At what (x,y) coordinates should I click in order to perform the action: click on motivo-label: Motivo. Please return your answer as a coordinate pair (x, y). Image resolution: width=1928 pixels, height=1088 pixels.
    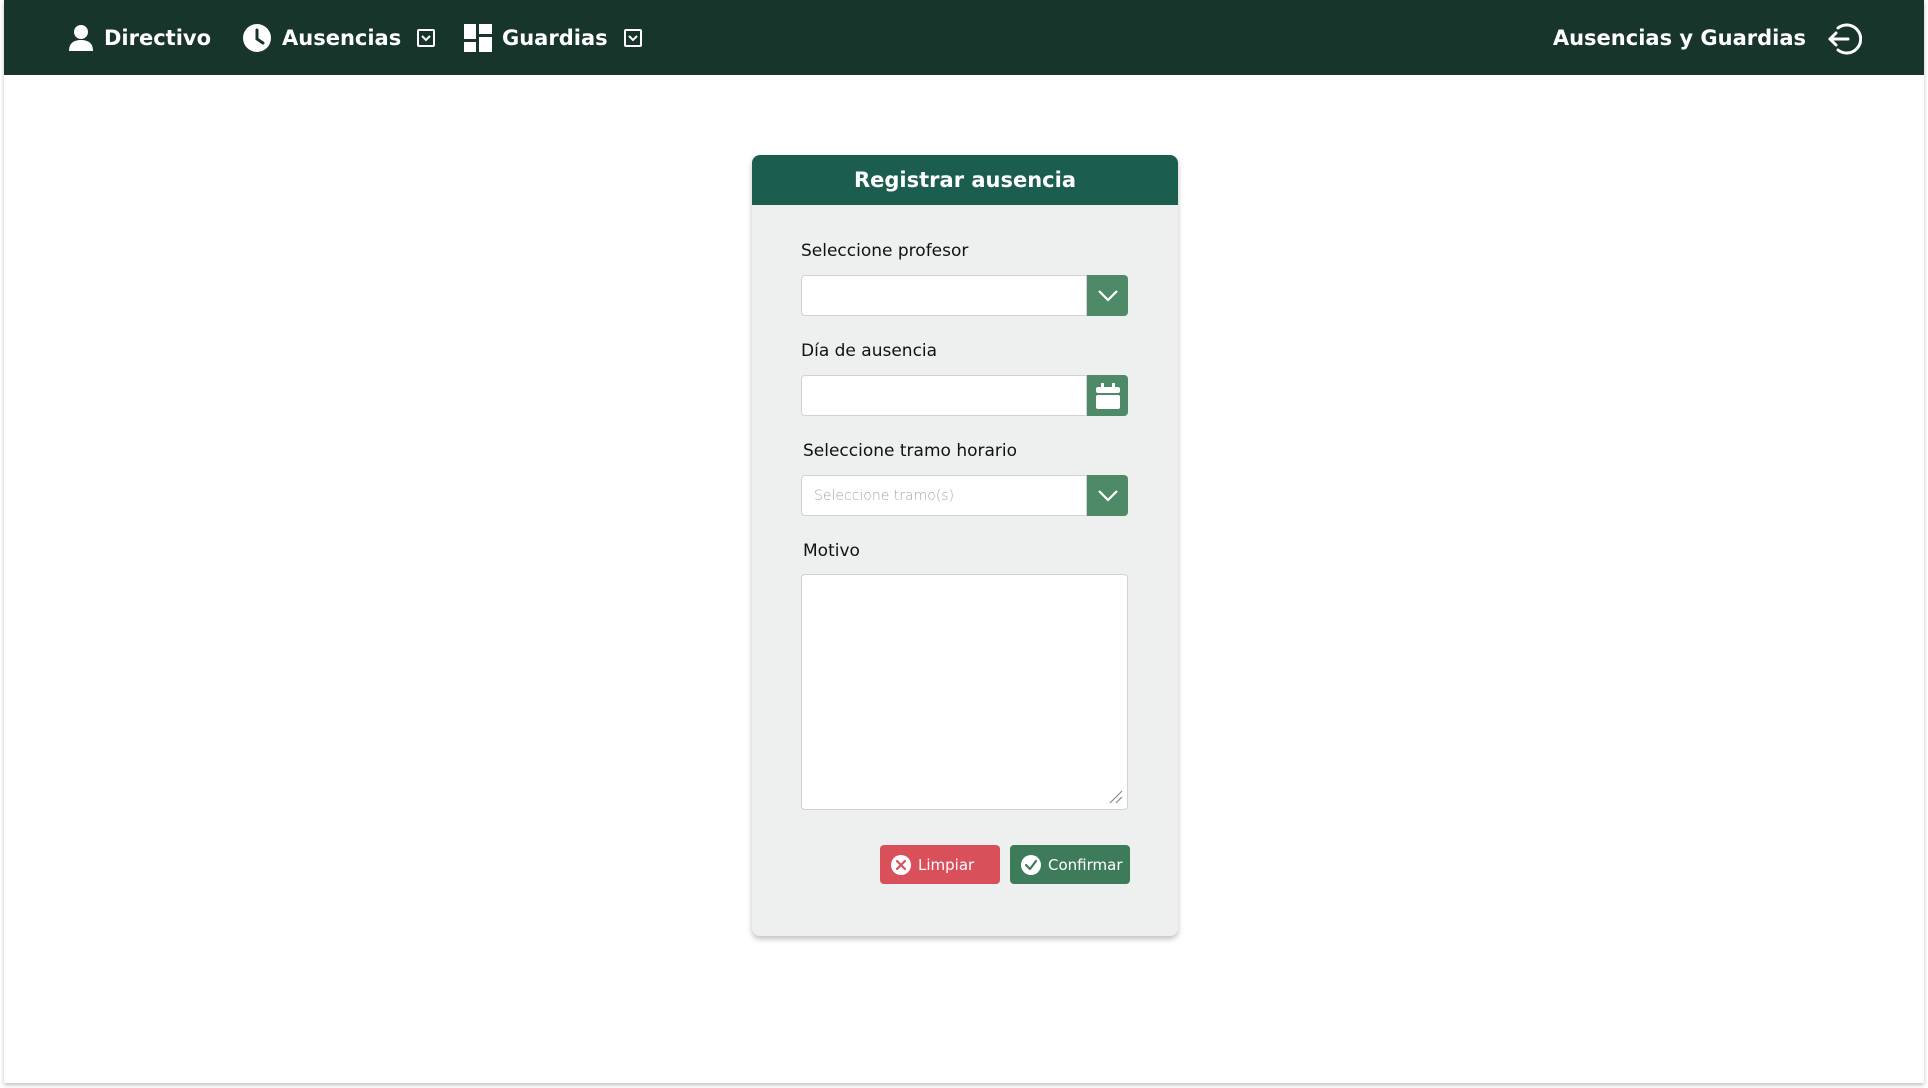
    Looking at the image, I should click on (831, 551).